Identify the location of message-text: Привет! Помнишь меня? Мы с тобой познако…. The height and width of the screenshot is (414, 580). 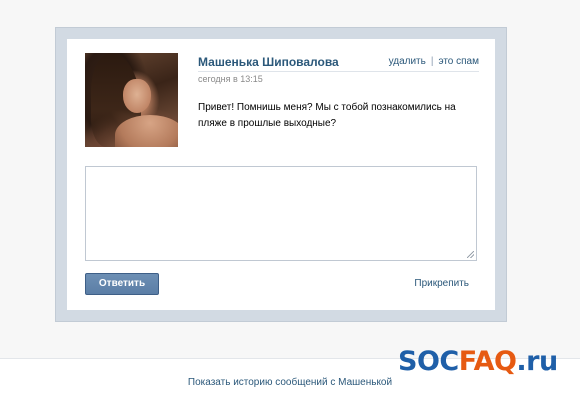
(327, 115).